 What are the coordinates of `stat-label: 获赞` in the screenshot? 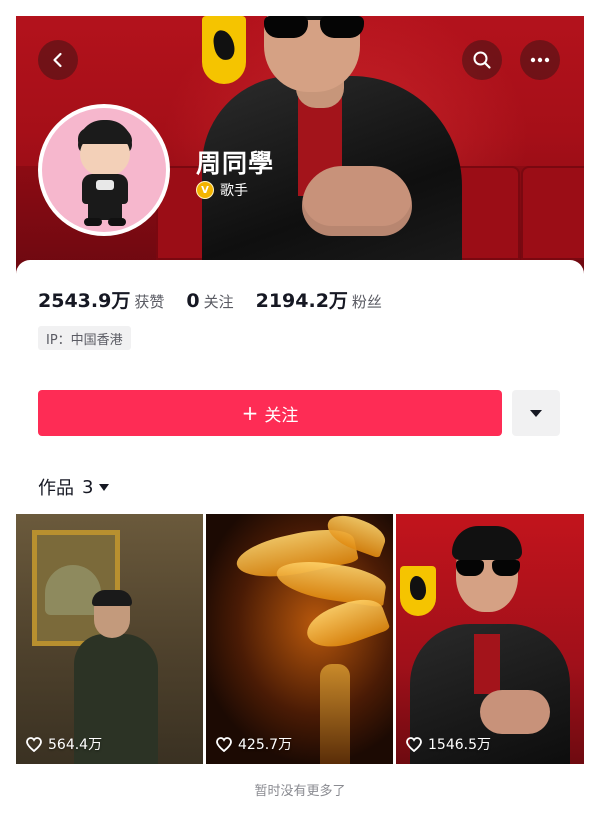 It's located at (149, 302).